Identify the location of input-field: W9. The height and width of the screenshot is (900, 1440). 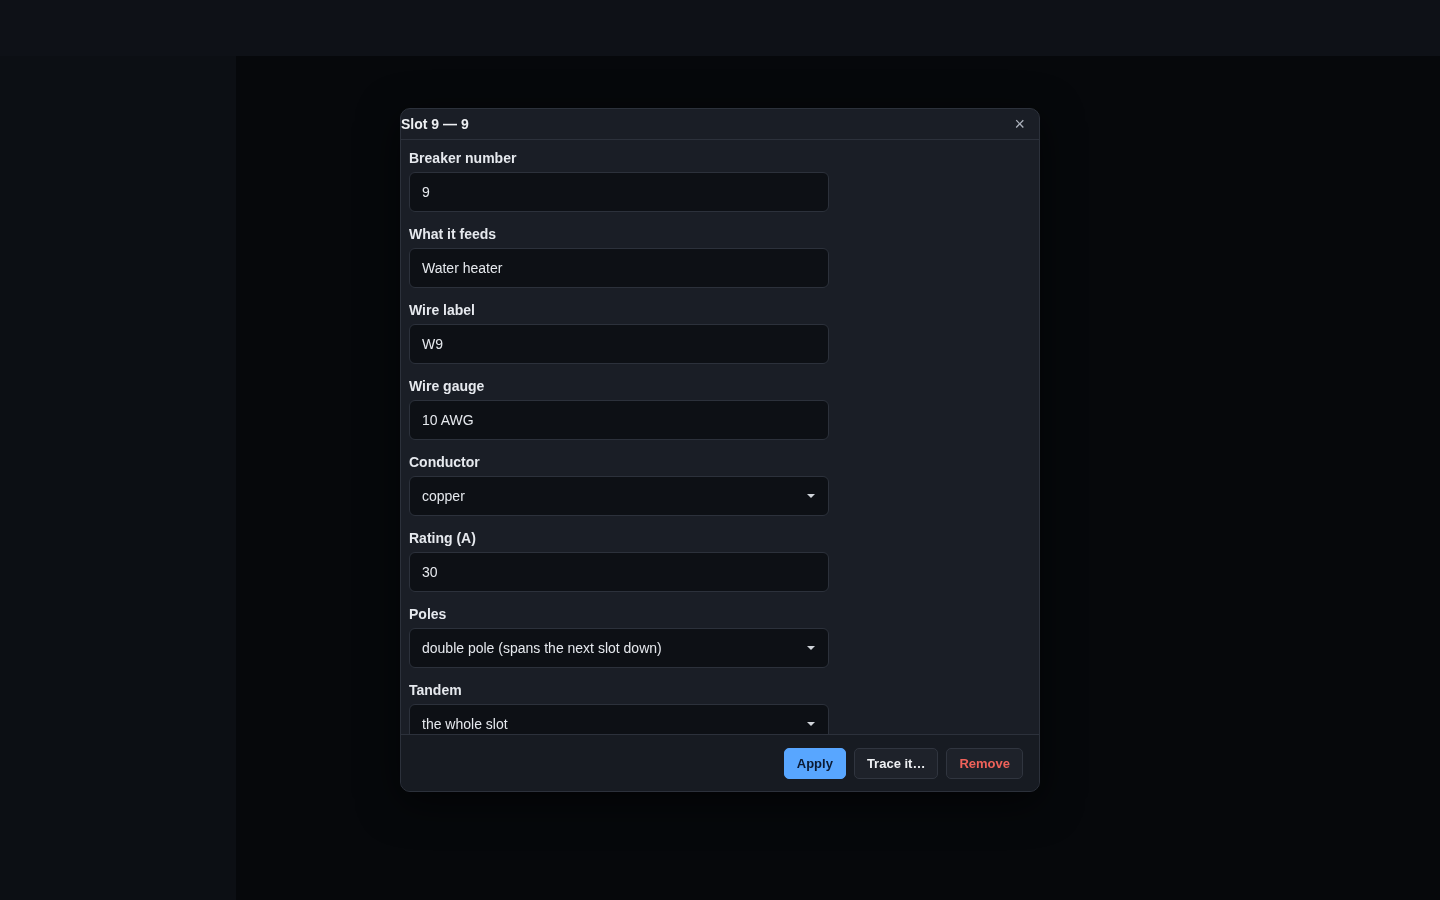
(619, 344).